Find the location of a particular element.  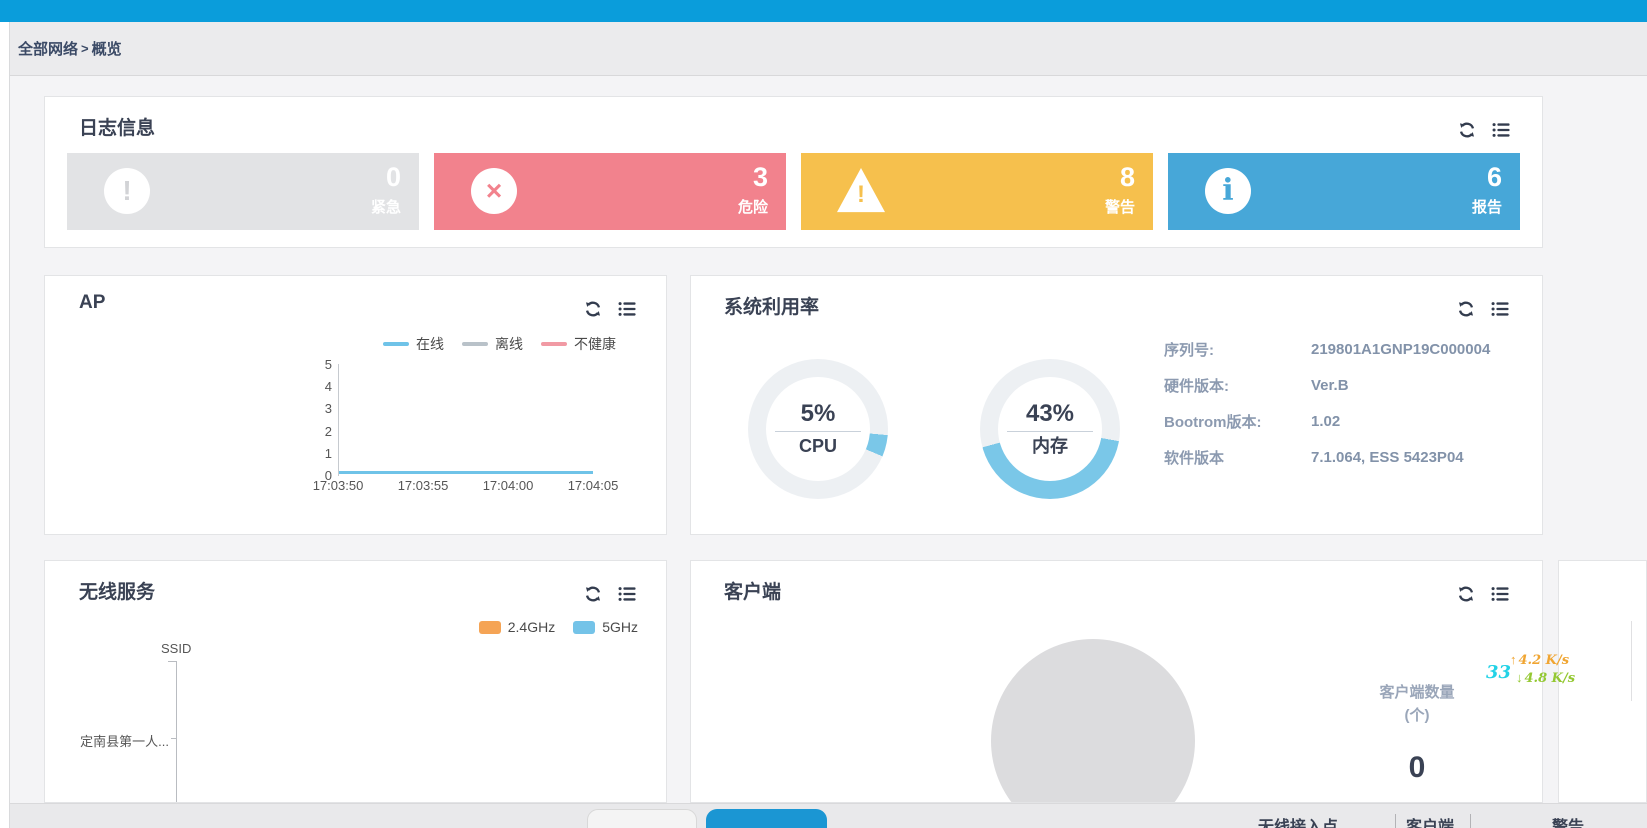

bottom-tab-客户端: 客户端 is located at coordinates (1430, 820).